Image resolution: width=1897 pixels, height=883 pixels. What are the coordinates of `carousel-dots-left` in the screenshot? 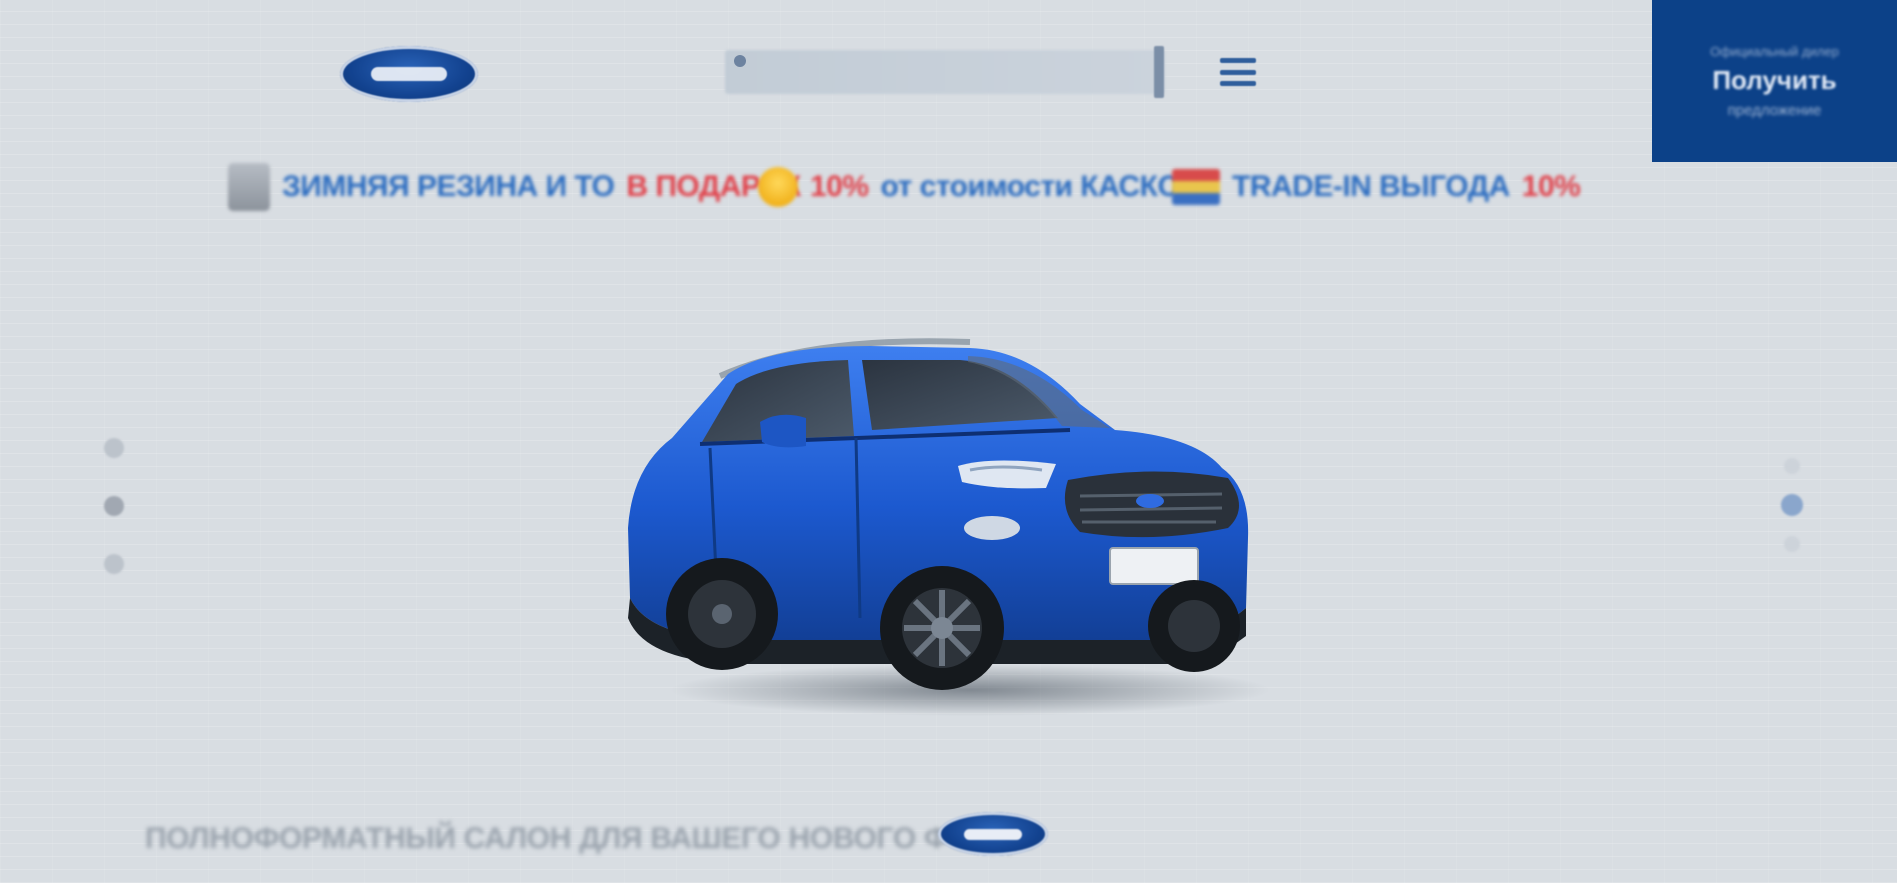 It's located at (114, 506).